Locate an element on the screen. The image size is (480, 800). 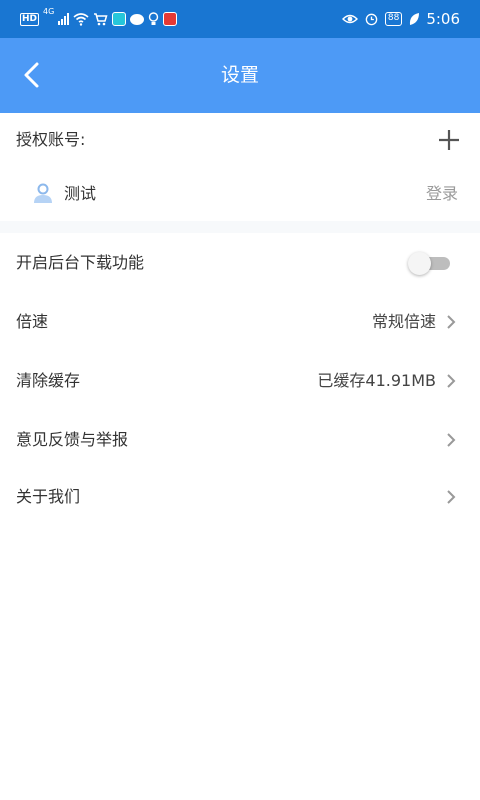
background-download-toggle is located at coordinates (429, 263).